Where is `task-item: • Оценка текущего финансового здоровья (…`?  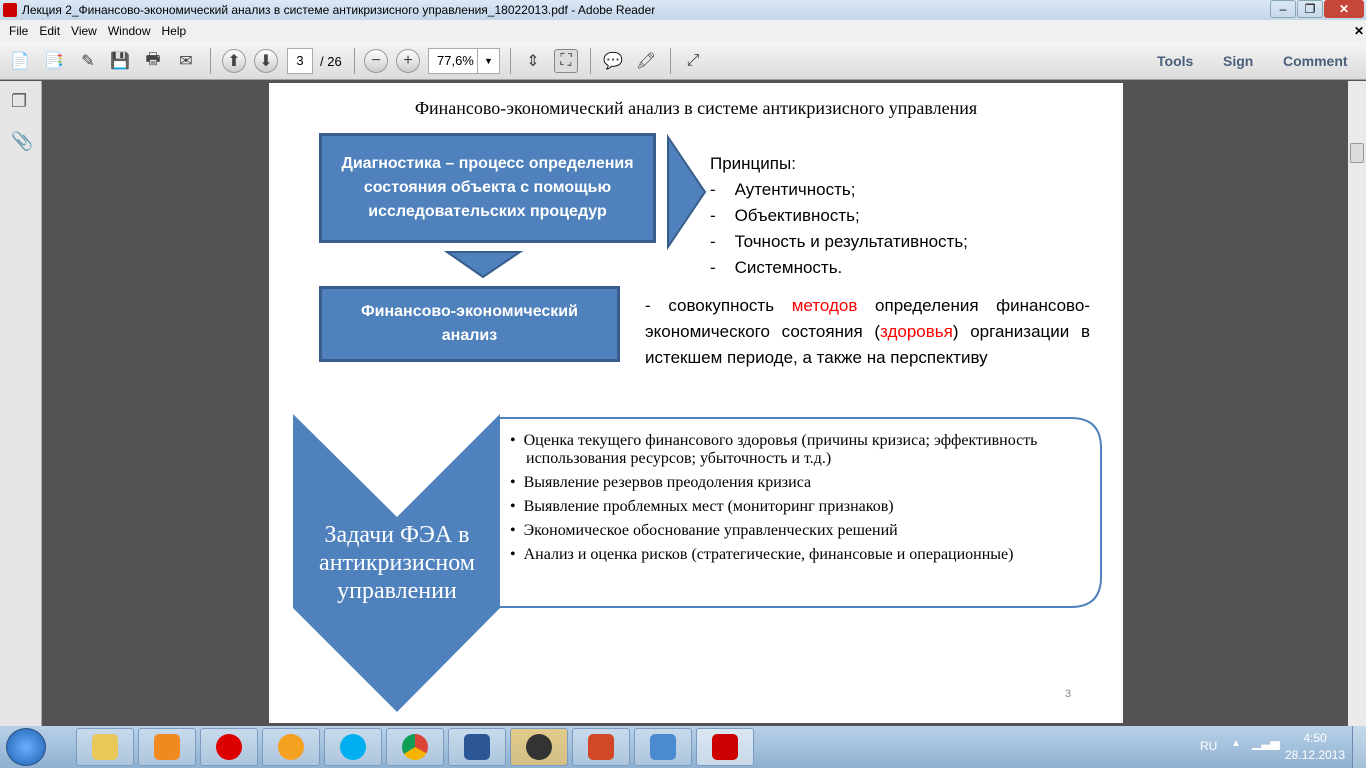
task-item: • Оценка текущего финансового здоровья (… is located at coordinates (774, 449).